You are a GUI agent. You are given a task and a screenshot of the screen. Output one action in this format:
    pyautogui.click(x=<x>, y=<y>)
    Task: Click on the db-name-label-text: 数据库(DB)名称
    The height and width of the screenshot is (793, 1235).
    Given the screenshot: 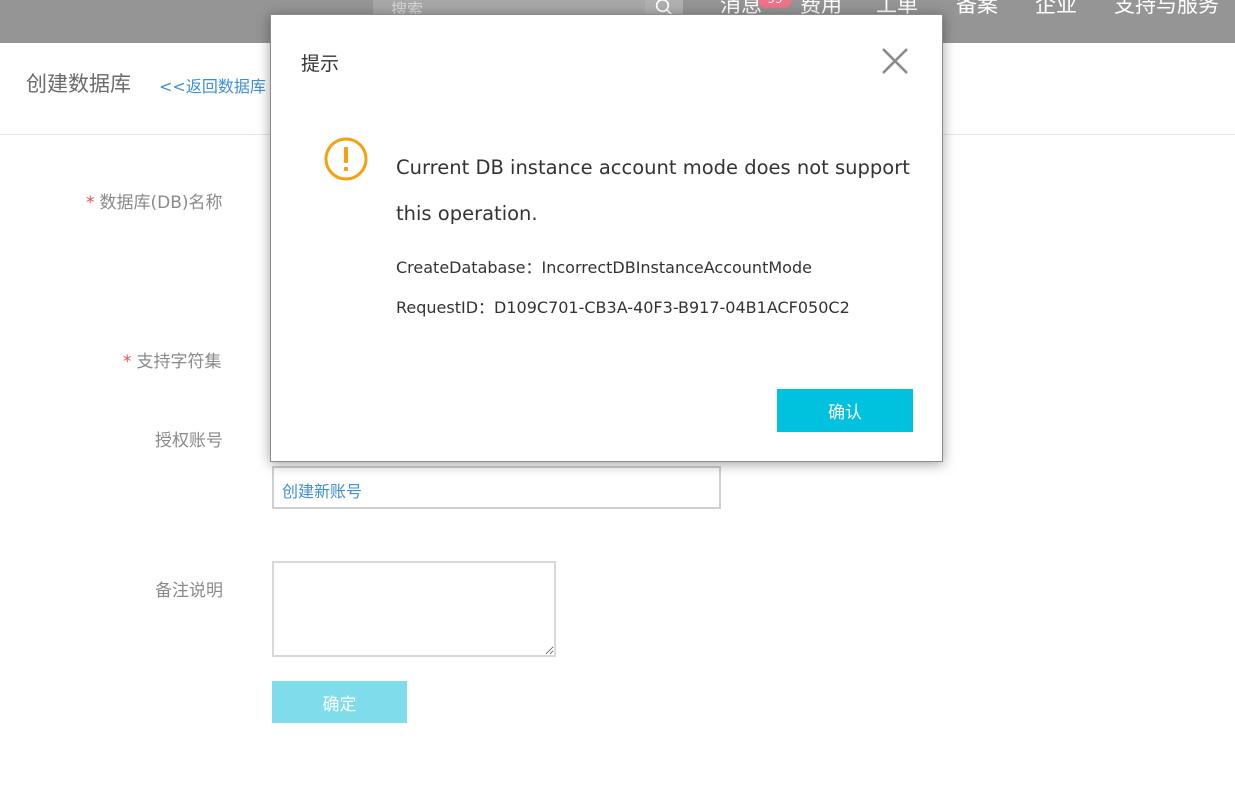 What is the action you would take?
    pyautogui.click(x=161, y=203)
    